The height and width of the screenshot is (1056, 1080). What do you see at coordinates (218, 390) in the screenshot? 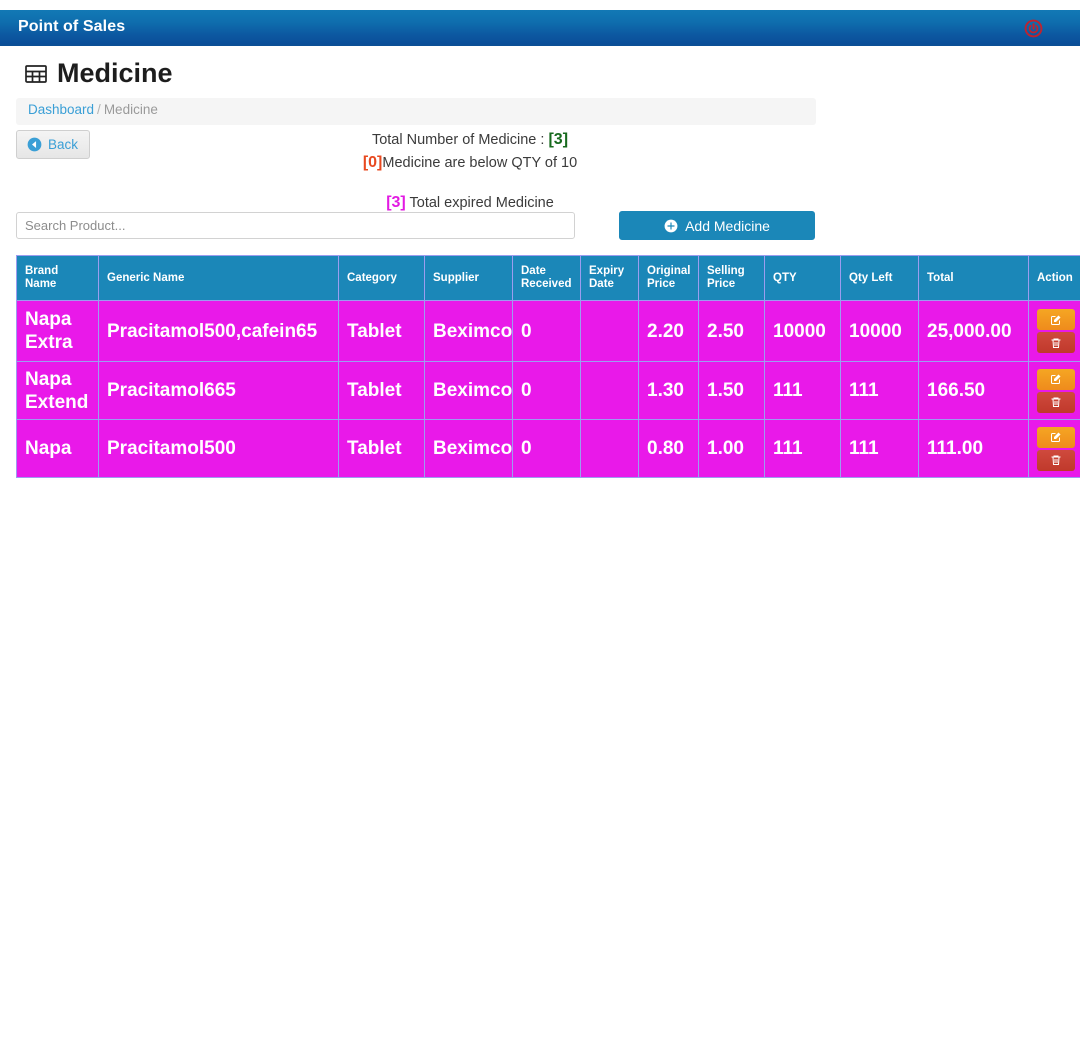
I see `cell-generic-name: Pracitamol665` at bounding box center [218, 390].